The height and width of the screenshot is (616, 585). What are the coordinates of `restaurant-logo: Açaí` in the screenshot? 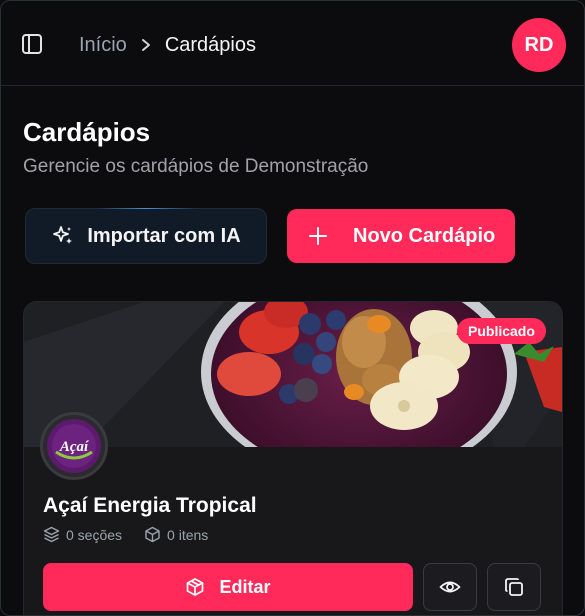 It's located at (74, 446).